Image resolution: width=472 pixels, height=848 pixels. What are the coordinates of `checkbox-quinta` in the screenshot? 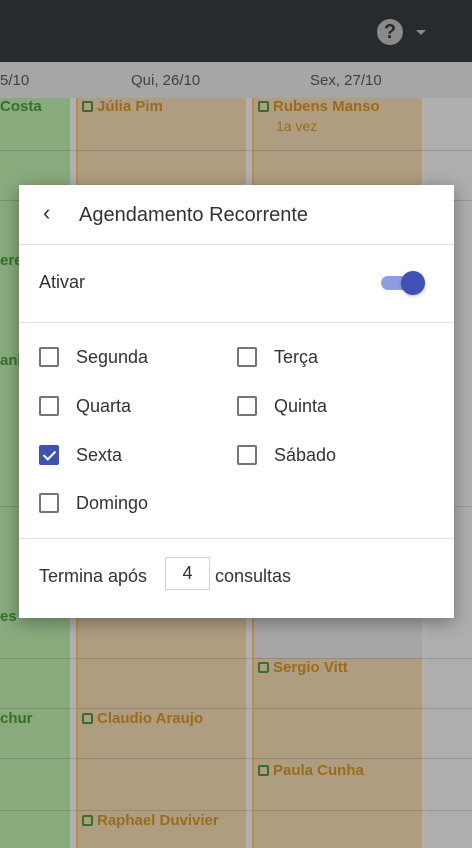 It's located at (247, 406).